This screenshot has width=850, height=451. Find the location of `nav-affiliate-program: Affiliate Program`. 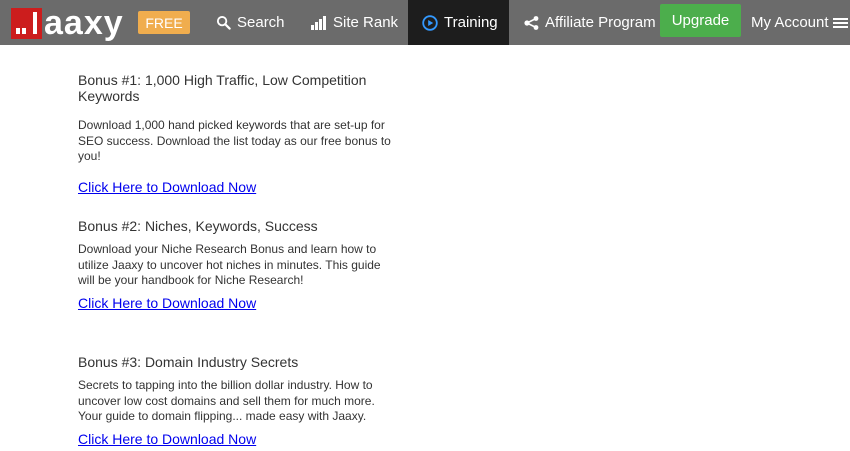

nav-affiliate-program: Affiliate Program is located at coordinates (590, 22).